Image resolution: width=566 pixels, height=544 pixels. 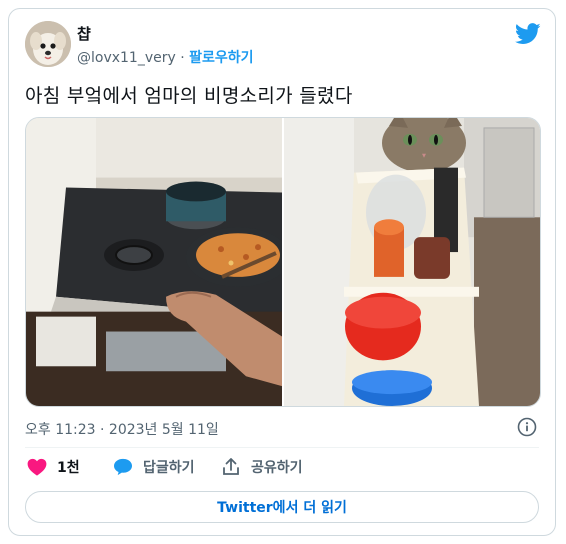 What do you see at coordinates (126, 58) in the screenshot?
I see `user-handle: @lovx11_very` at bounding box center [126, 58].